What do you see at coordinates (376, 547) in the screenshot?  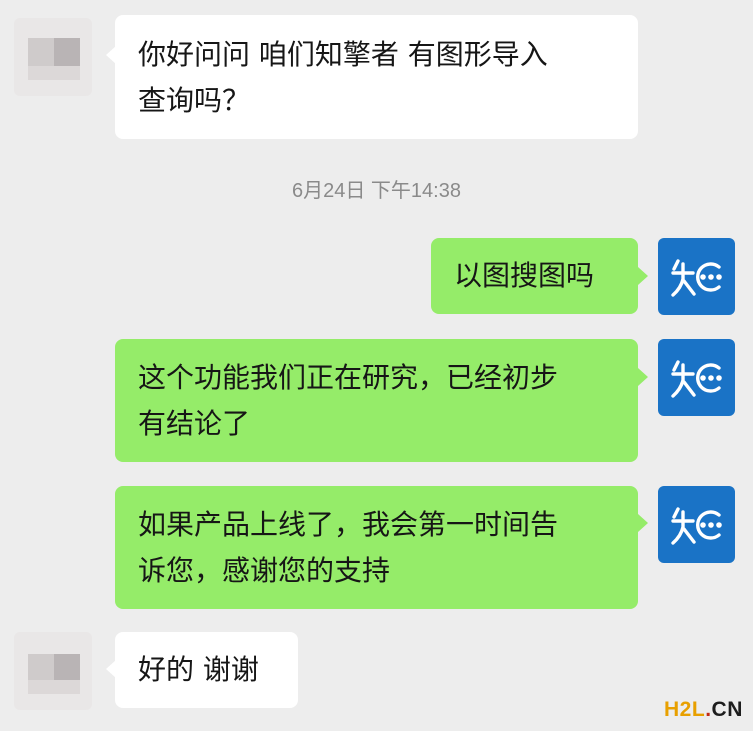 I see `message-bubble-outgoing: 如果产品上线了，我会第一时间告 诉您，感谢您的支持` at bounding box center [376, 547].